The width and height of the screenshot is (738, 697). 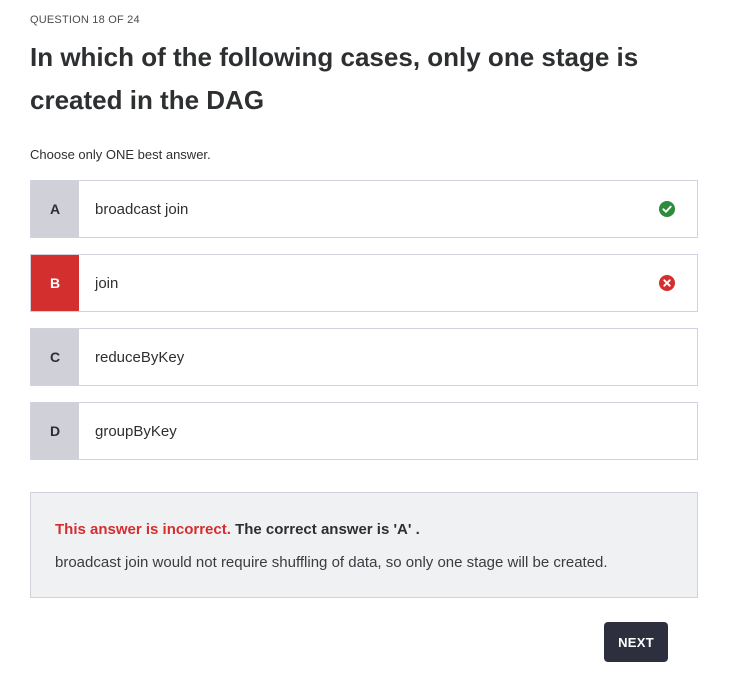 What do you see at coordinates (364, 209) in the screenshot?
I see `answer-option-a: A broadcast join` at bounding box center [364, 209].